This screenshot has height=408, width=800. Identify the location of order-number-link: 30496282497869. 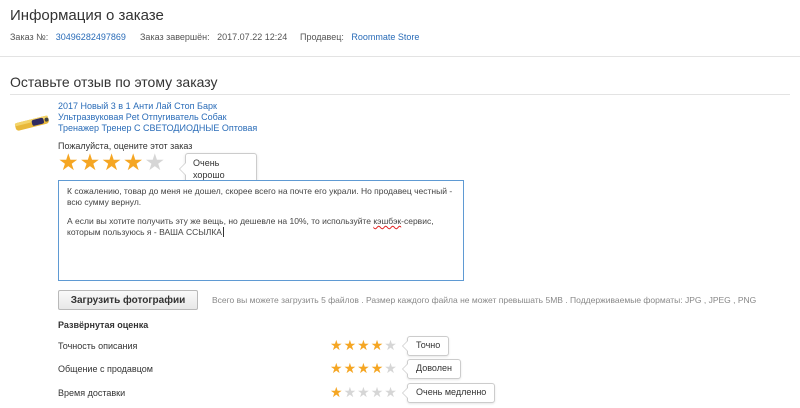
(91, 37).